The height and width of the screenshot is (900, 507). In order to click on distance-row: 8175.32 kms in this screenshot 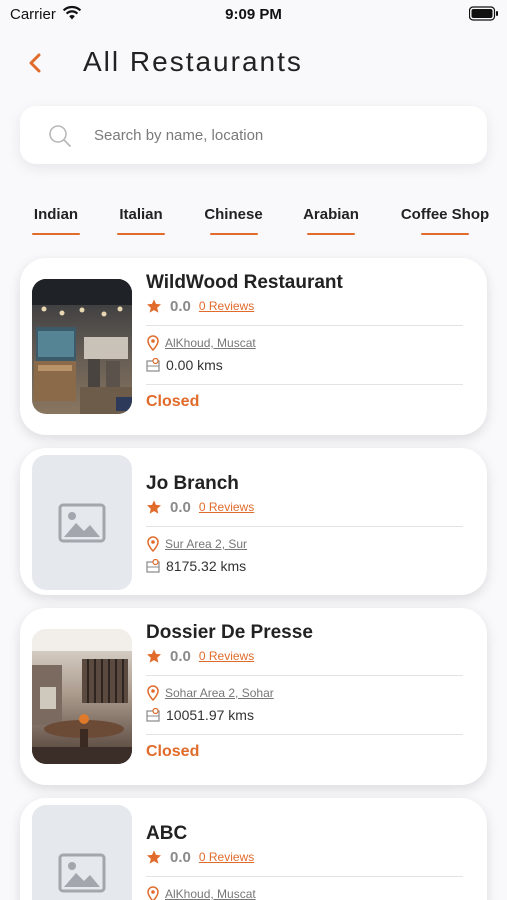, I will do `click(304, 566)`.